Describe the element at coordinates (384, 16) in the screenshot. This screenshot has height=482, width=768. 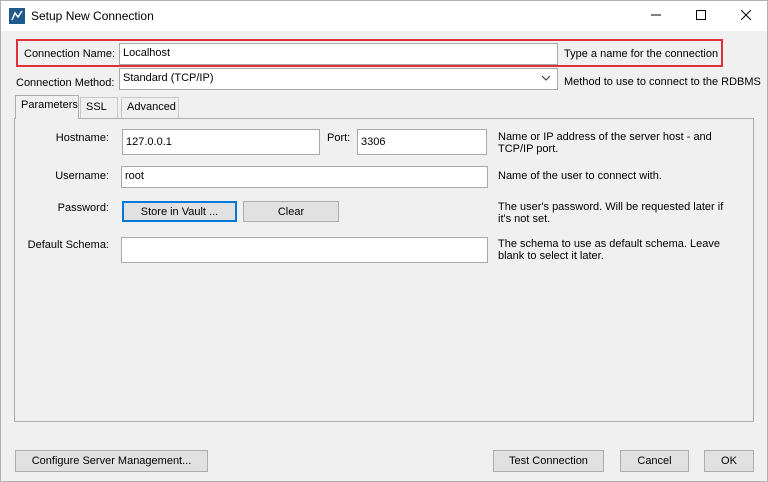
I see `title-bar: Setup New Connection` at that location.